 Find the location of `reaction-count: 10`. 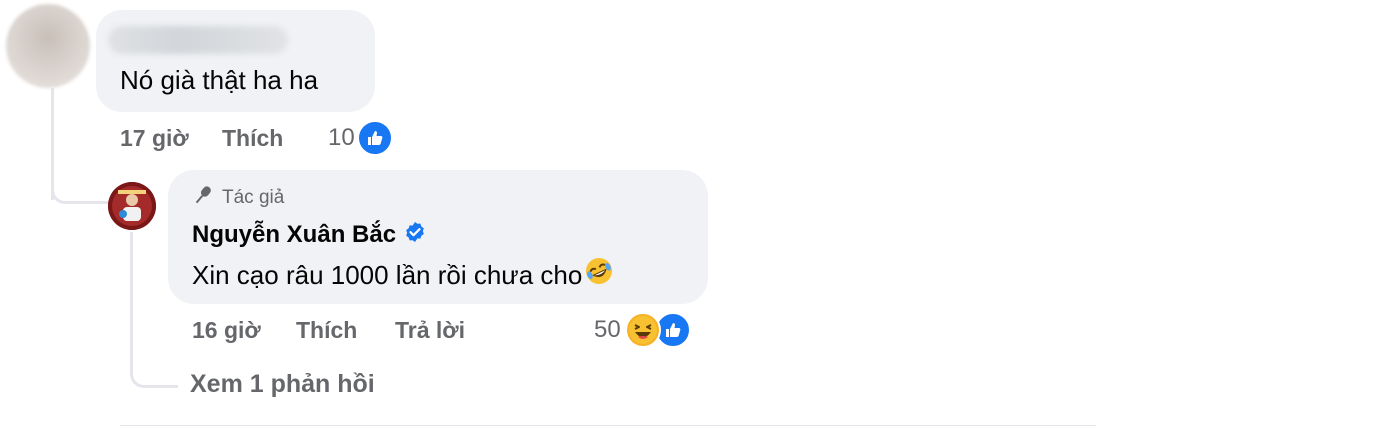

reaction-count: 10 is located at coordinates (341, 137).